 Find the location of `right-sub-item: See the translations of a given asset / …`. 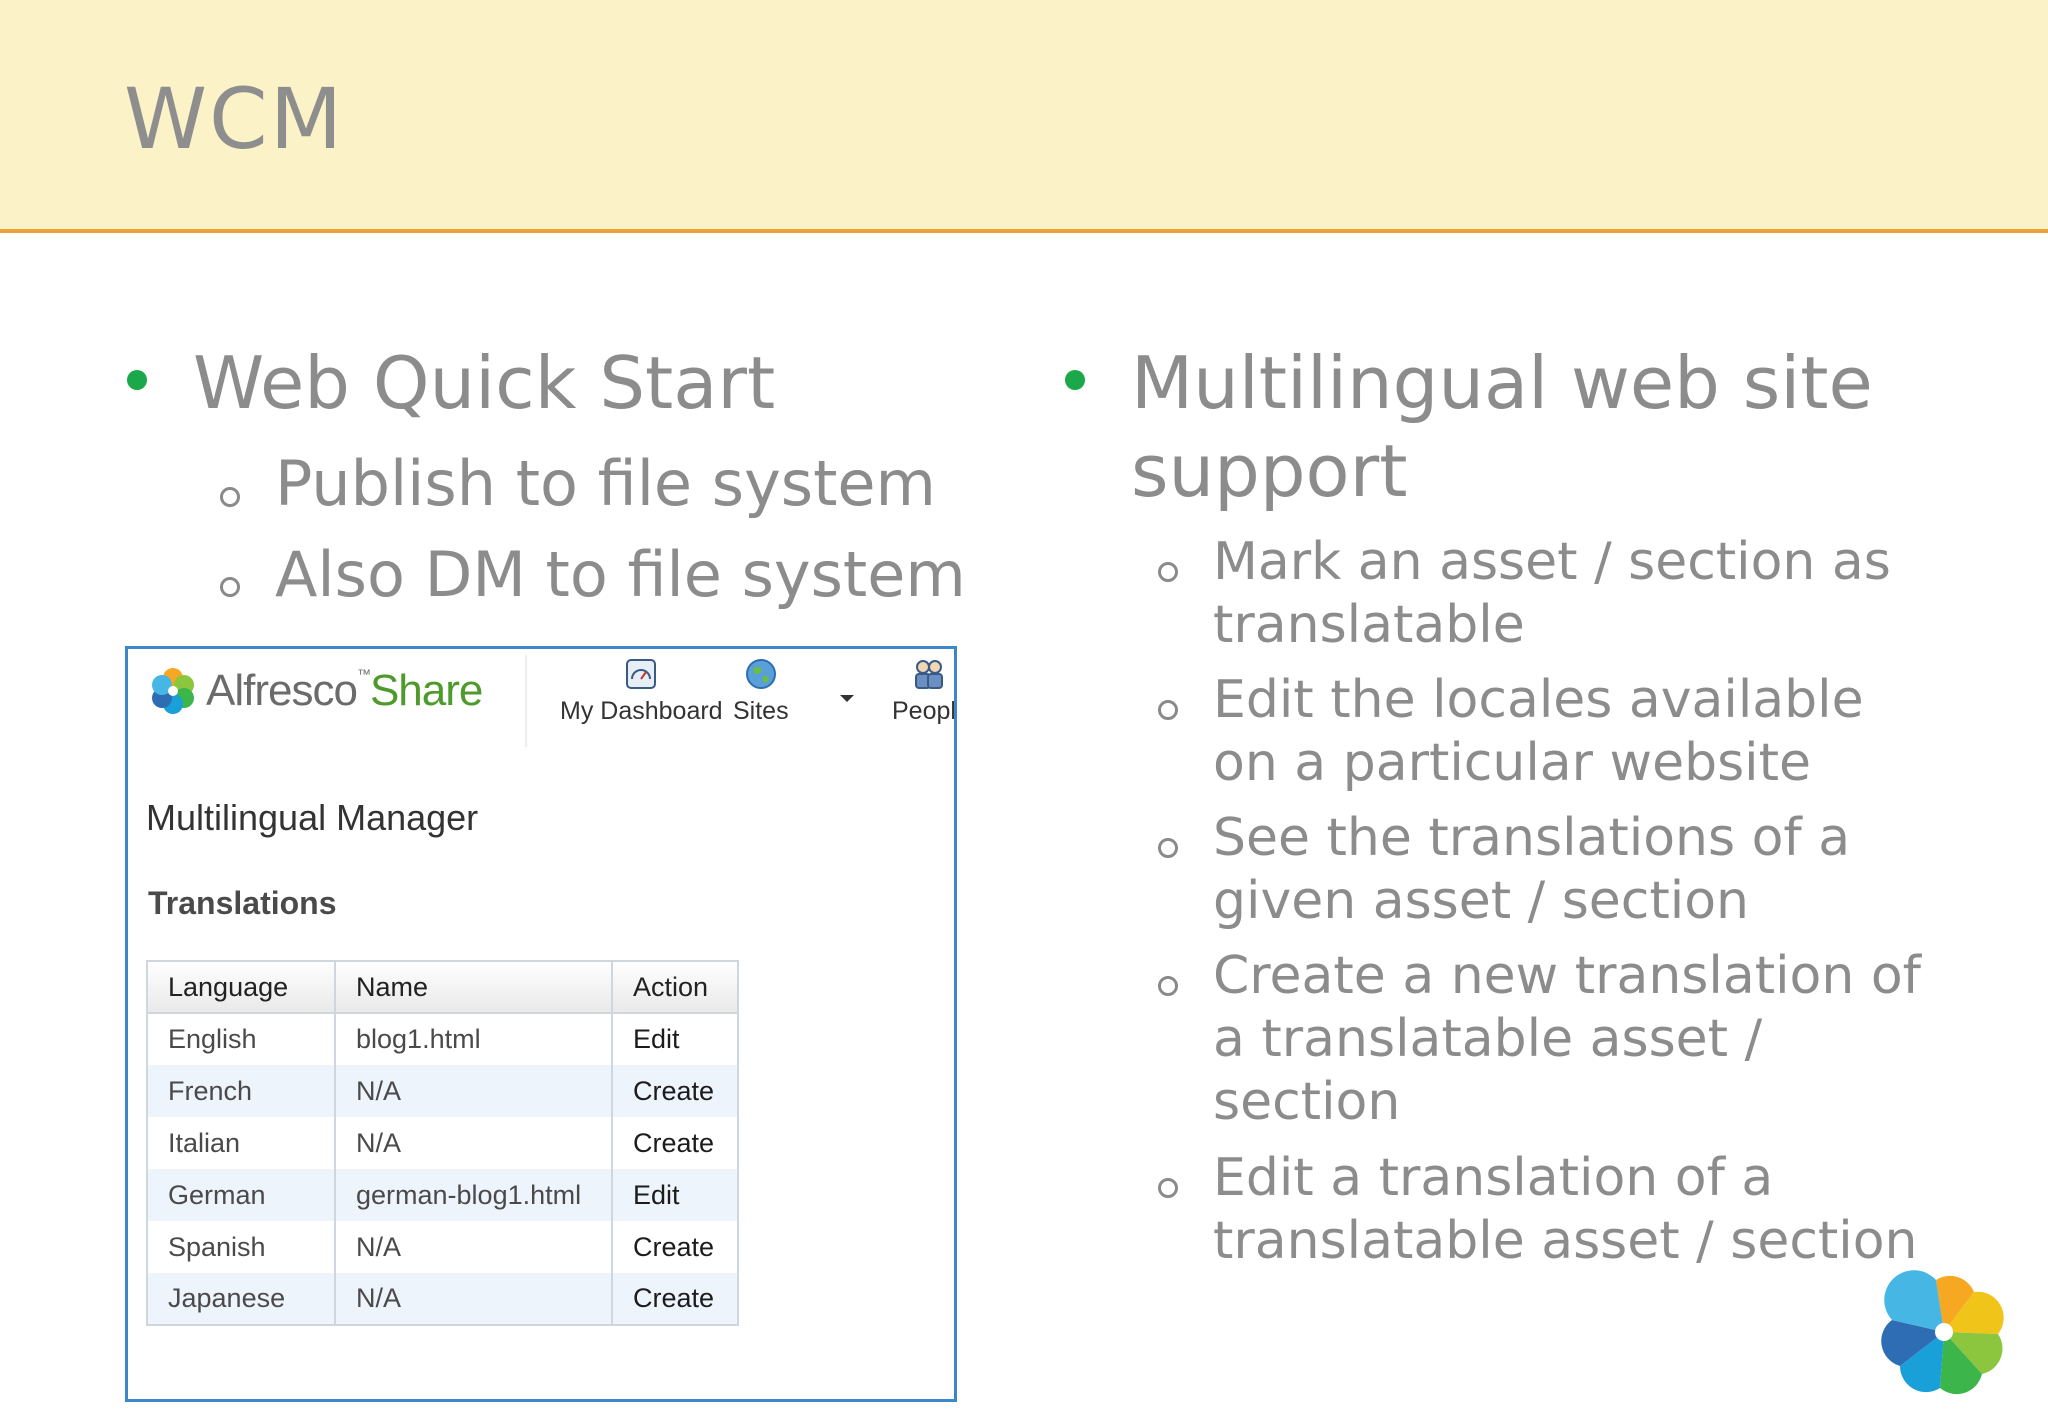

right-sub-item: See the translations of a given asset / … is located at coordinates (1532, 869).